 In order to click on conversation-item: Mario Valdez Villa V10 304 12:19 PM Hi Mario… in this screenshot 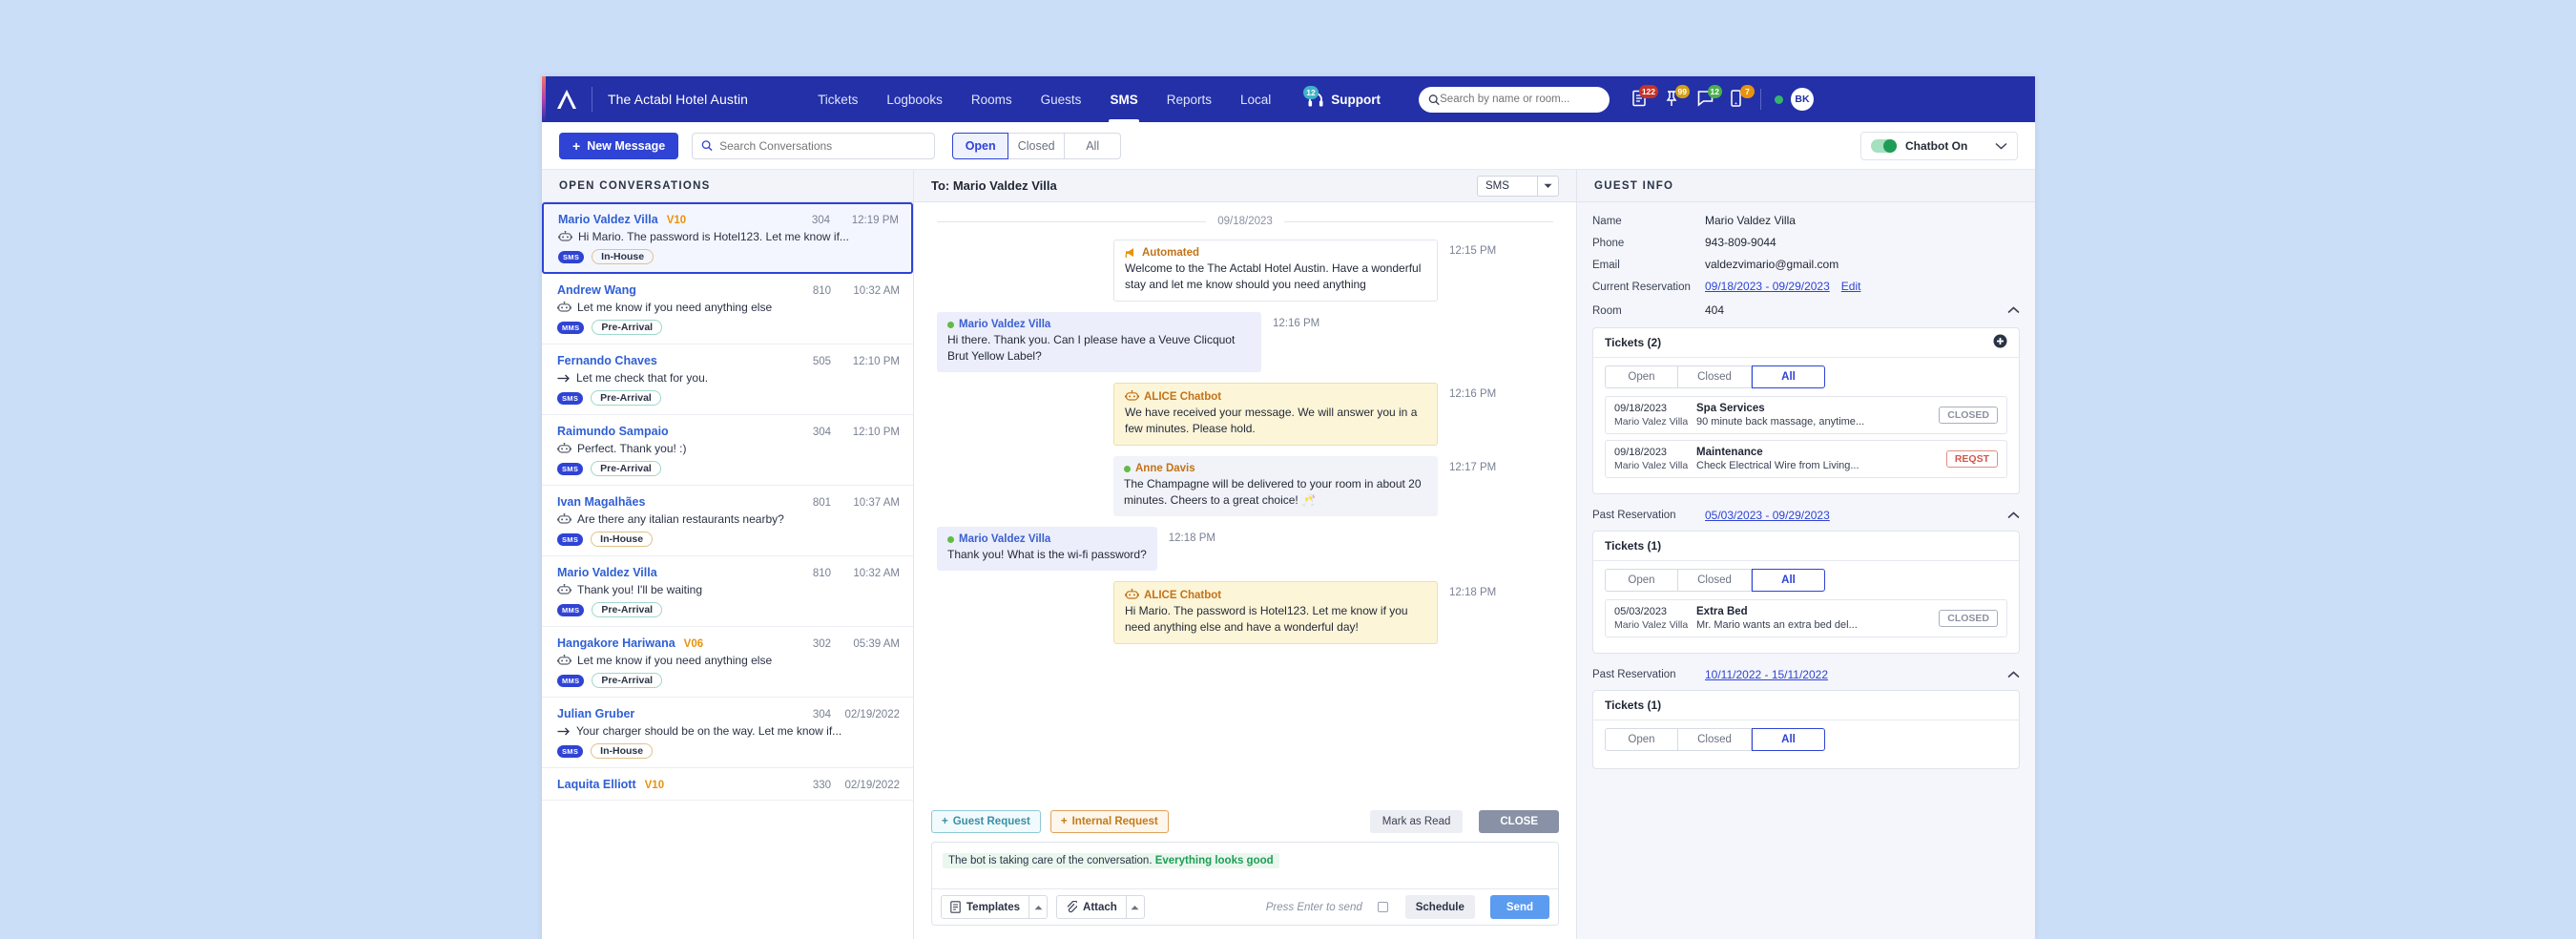, I will do `click(727, 238)`.